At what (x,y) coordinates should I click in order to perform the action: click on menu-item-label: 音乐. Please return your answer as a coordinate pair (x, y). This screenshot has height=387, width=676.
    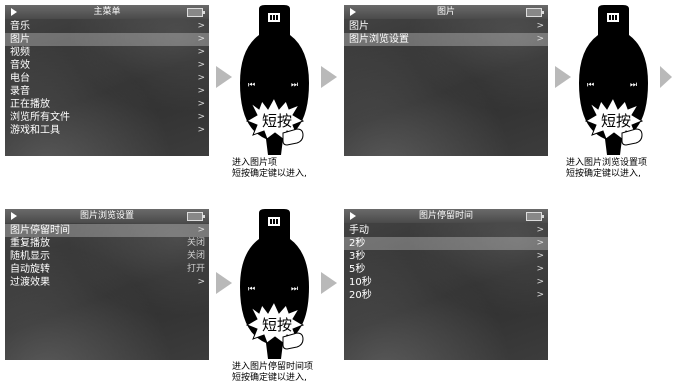
    Looking at the image, I should click on (20, 26).